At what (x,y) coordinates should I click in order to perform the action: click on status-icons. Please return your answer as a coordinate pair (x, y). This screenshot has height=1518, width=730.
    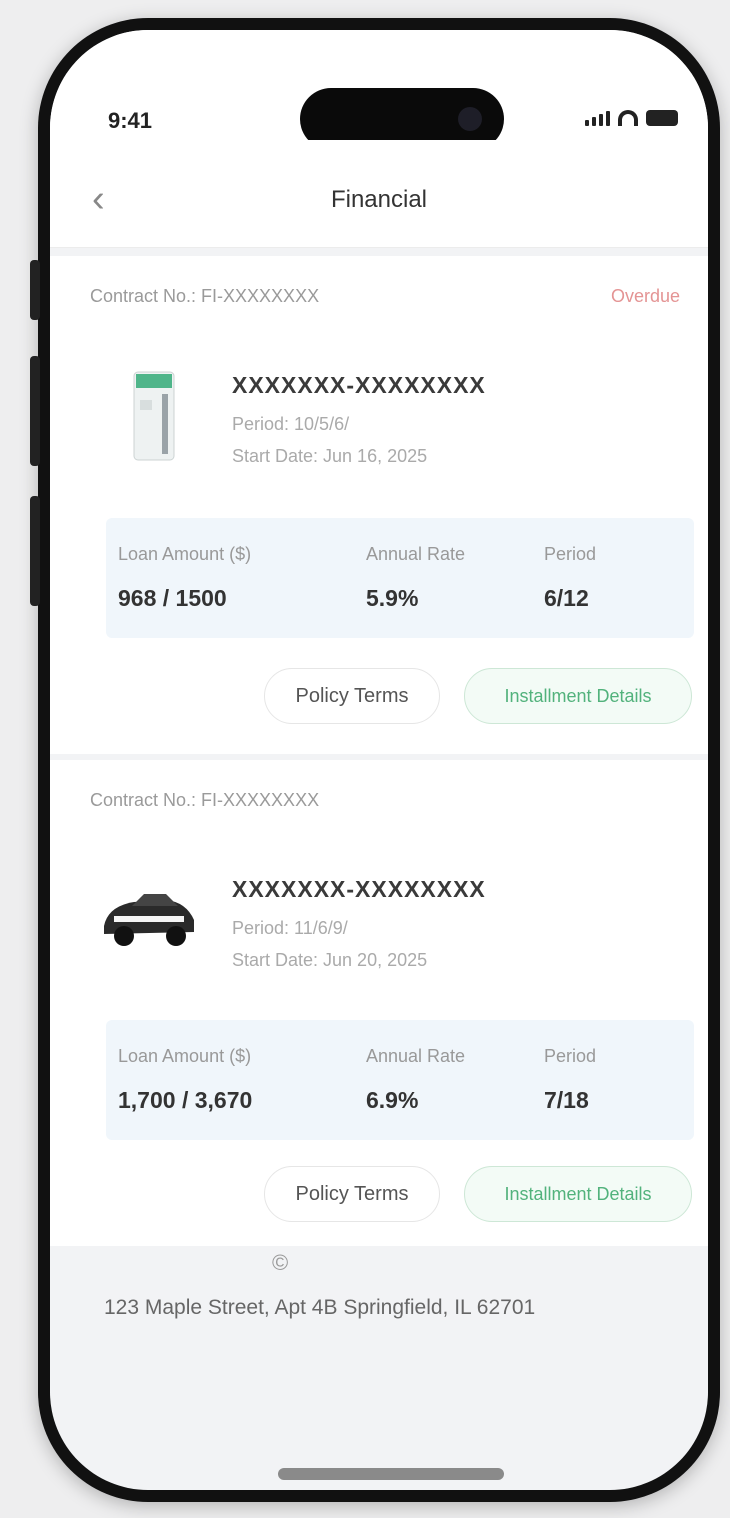
    Looking at the image, I should click on (631, 118).